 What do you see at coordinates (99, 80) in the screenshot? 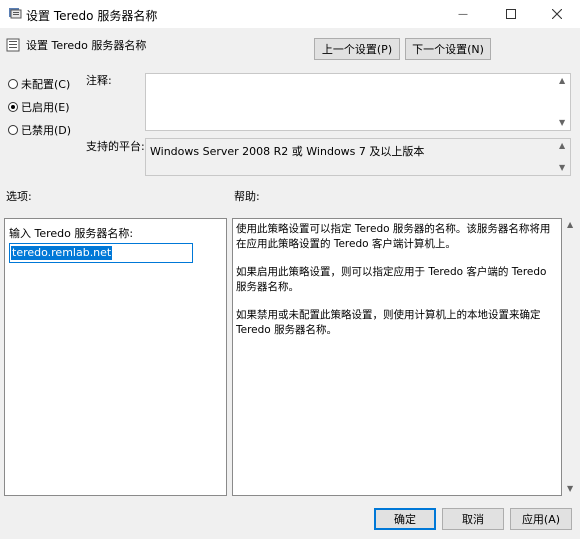
I see `comment-label: 注释:` at bounding box center [99, 80].